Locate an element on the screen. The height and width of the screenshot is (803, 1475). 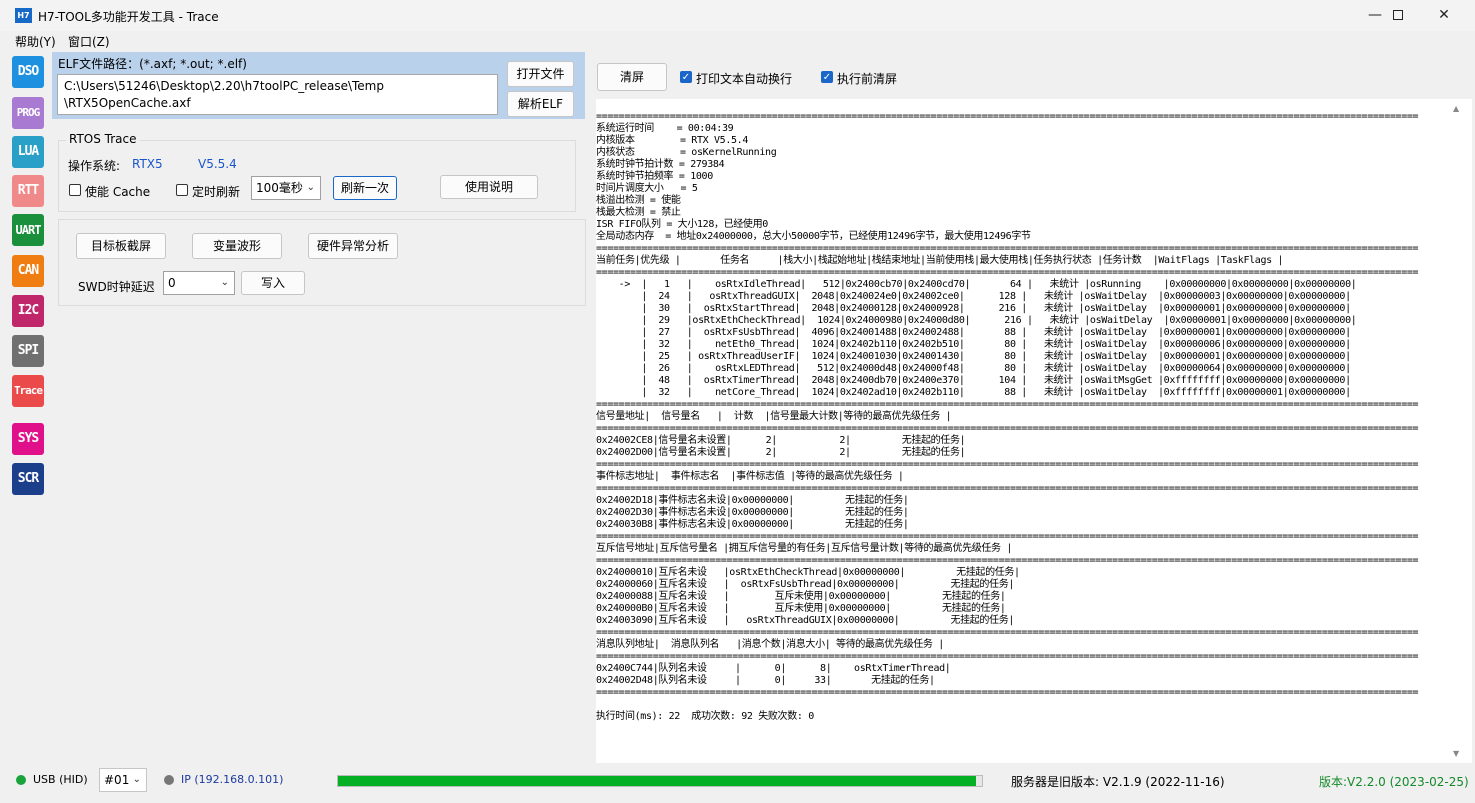
write-button: 写入 is located at coordinates (273, 283).